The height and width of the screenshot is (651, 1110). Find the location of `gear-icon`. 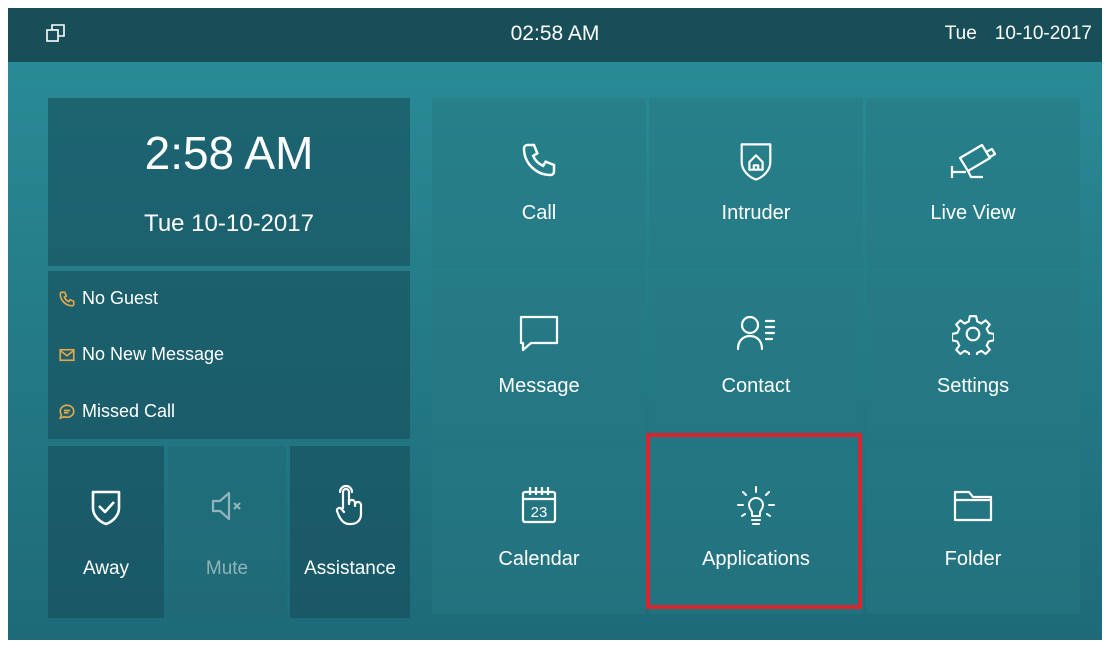

gear-icon is located at coordinates (973, 335).